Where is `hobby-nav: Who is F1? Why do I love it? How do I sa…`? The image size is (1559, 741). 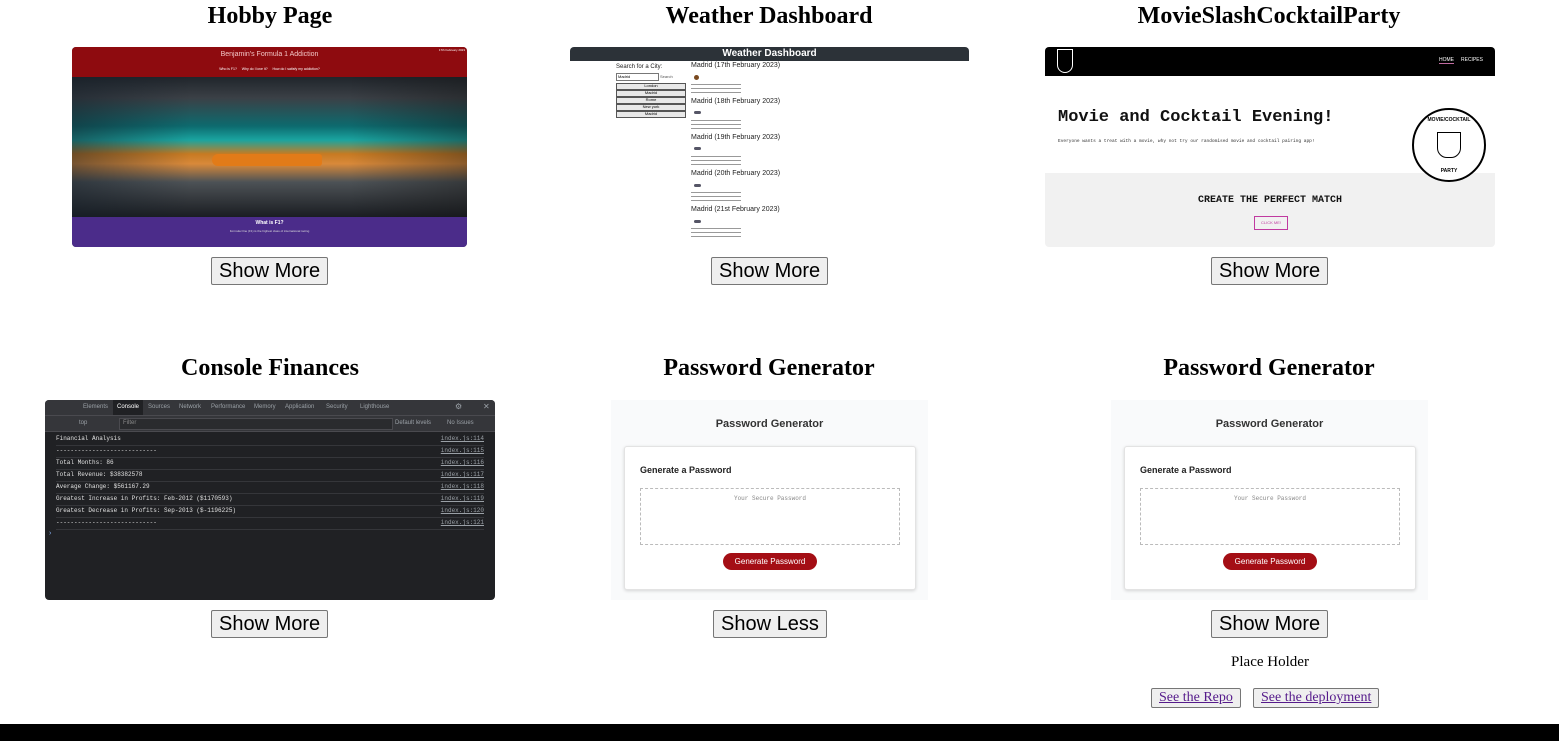
hobby-nav: Who is F1? Why do I love it? How do I sa… is located at coordinates (269, 69).